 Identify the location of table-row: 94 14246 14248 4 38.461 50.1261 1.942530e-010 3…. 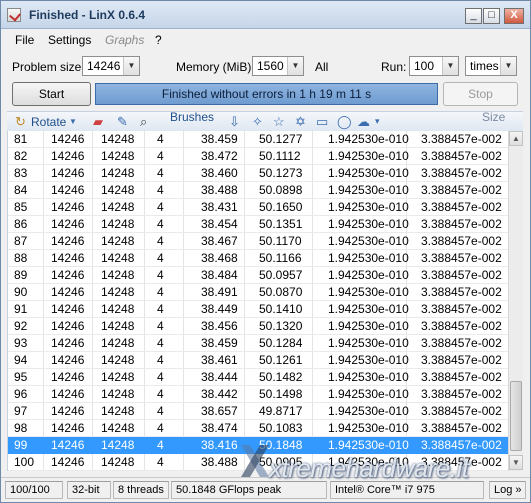
(258, 360).